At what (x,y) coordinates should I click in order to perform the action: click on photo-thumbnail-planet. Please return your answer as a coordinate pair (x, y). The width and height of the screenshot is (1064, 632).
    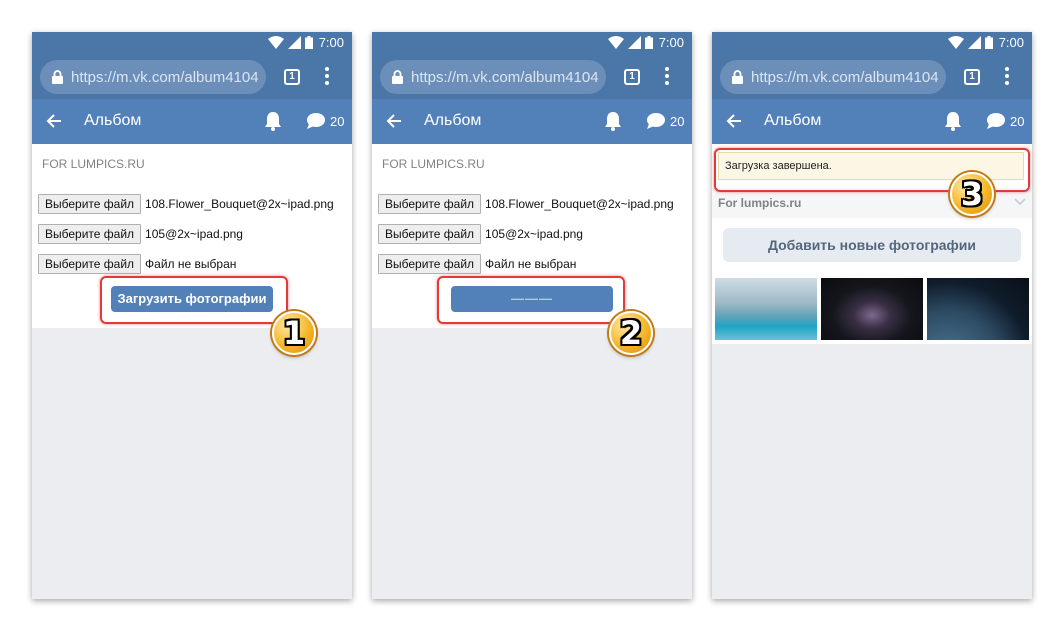
    Looking at the image, I should click on (978, 309).